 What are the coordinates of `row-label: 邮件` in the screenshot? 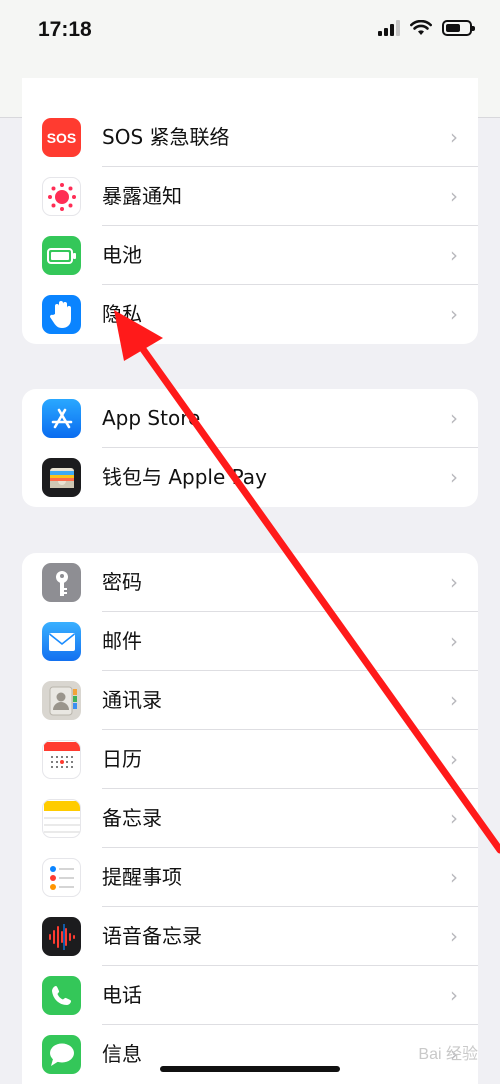 It's located at (122, 641).